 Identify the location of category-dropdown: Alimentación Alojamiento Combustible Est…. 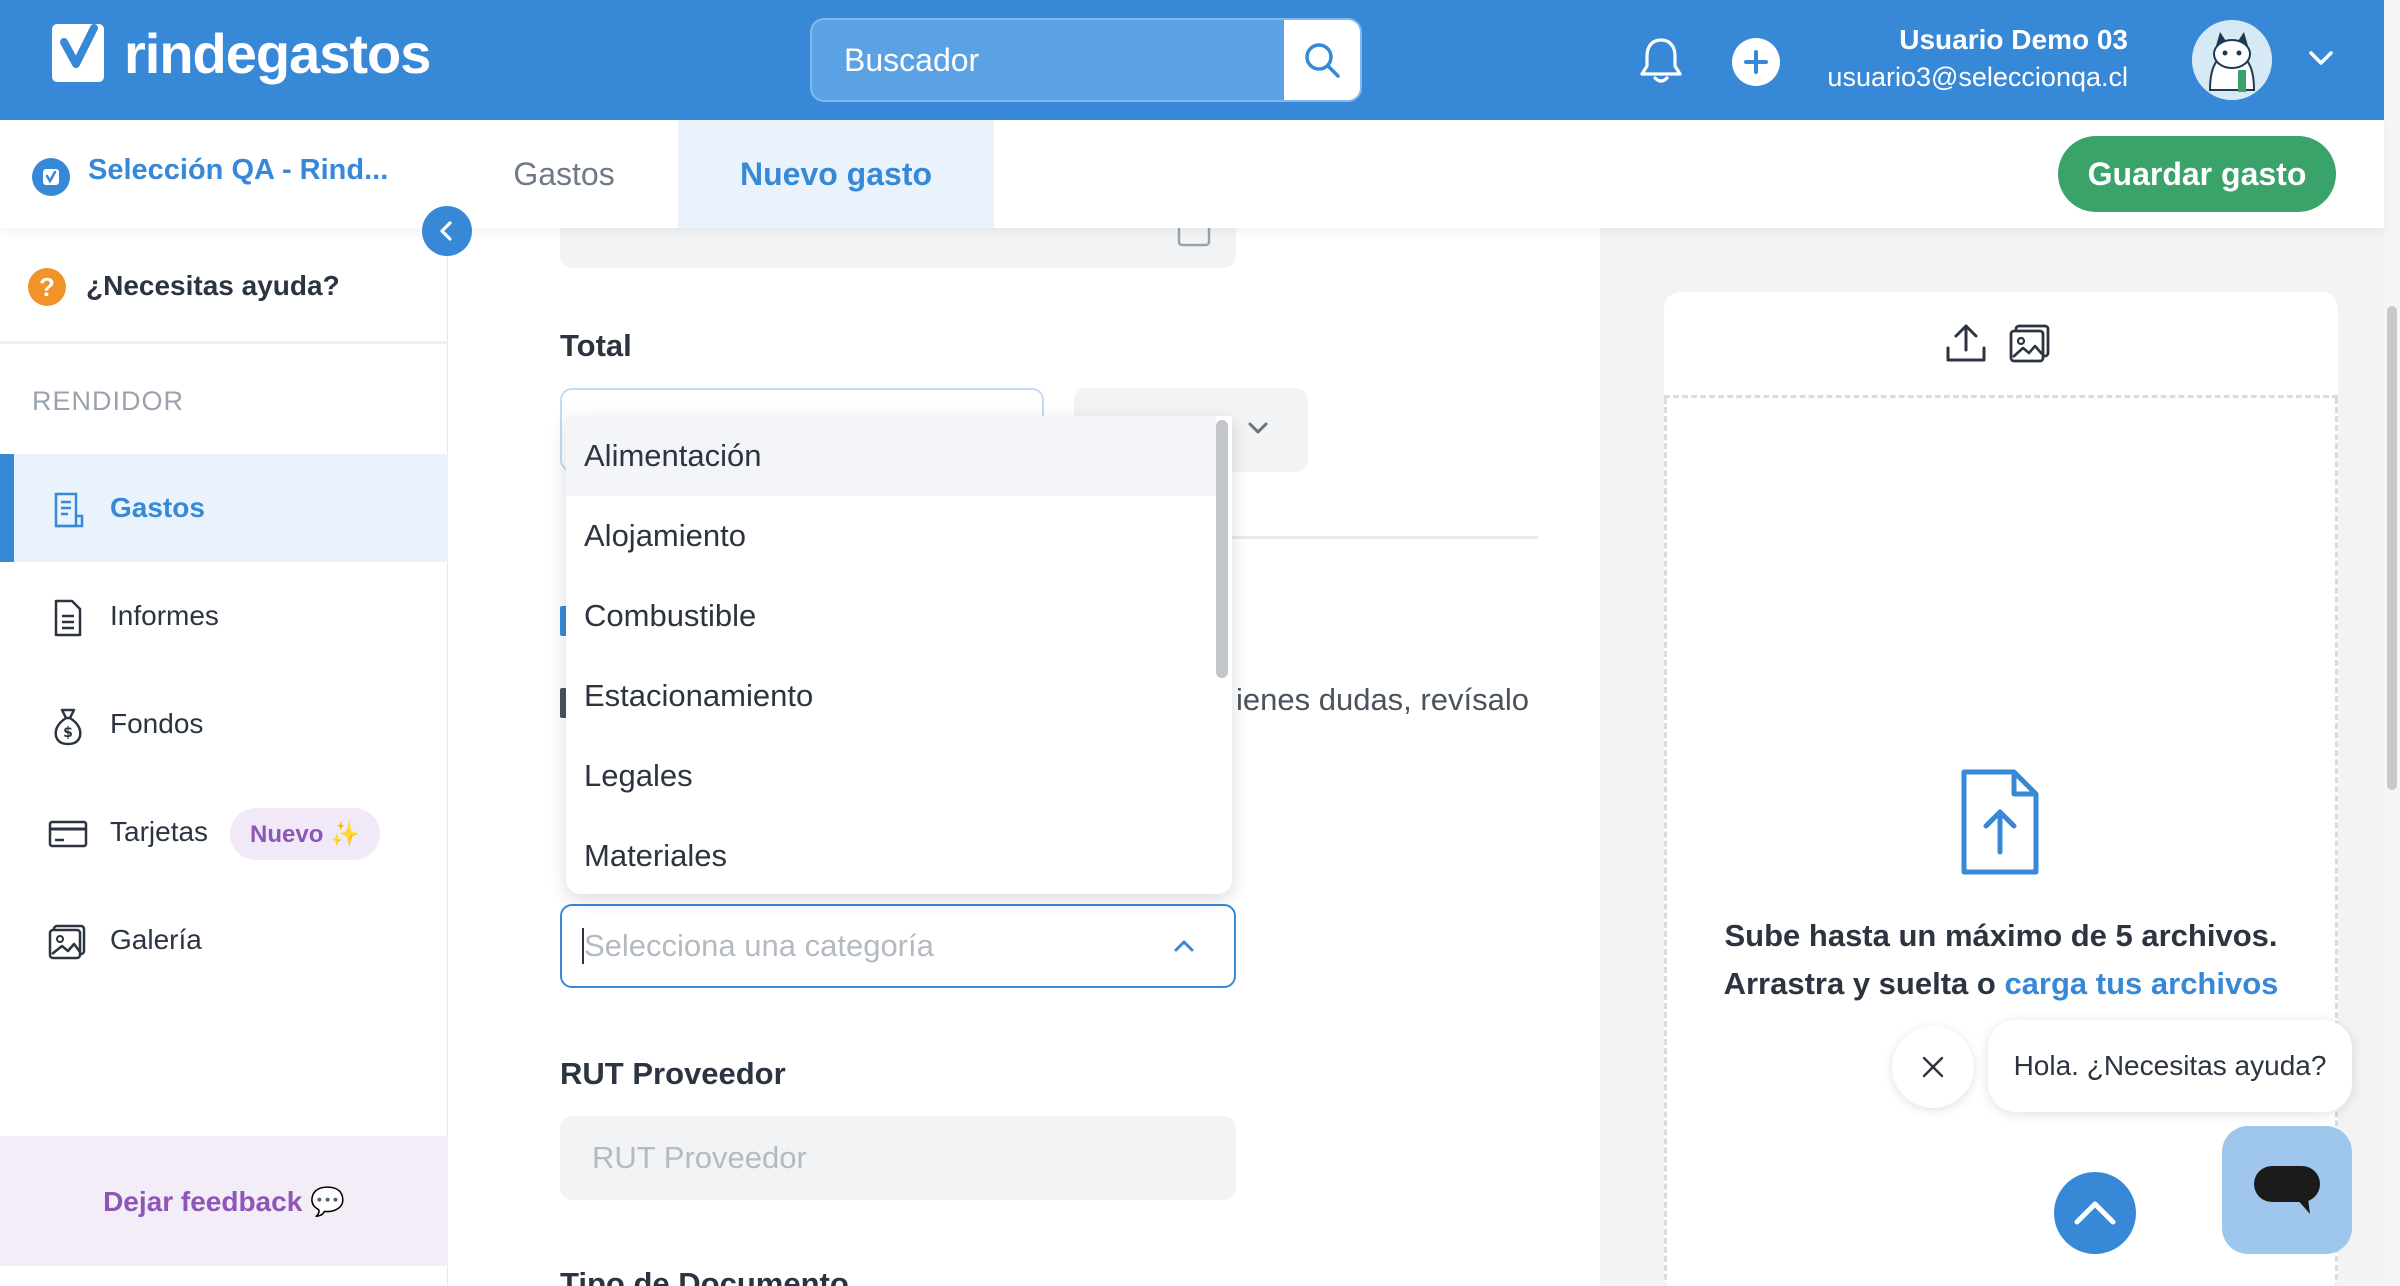
(899, 655).